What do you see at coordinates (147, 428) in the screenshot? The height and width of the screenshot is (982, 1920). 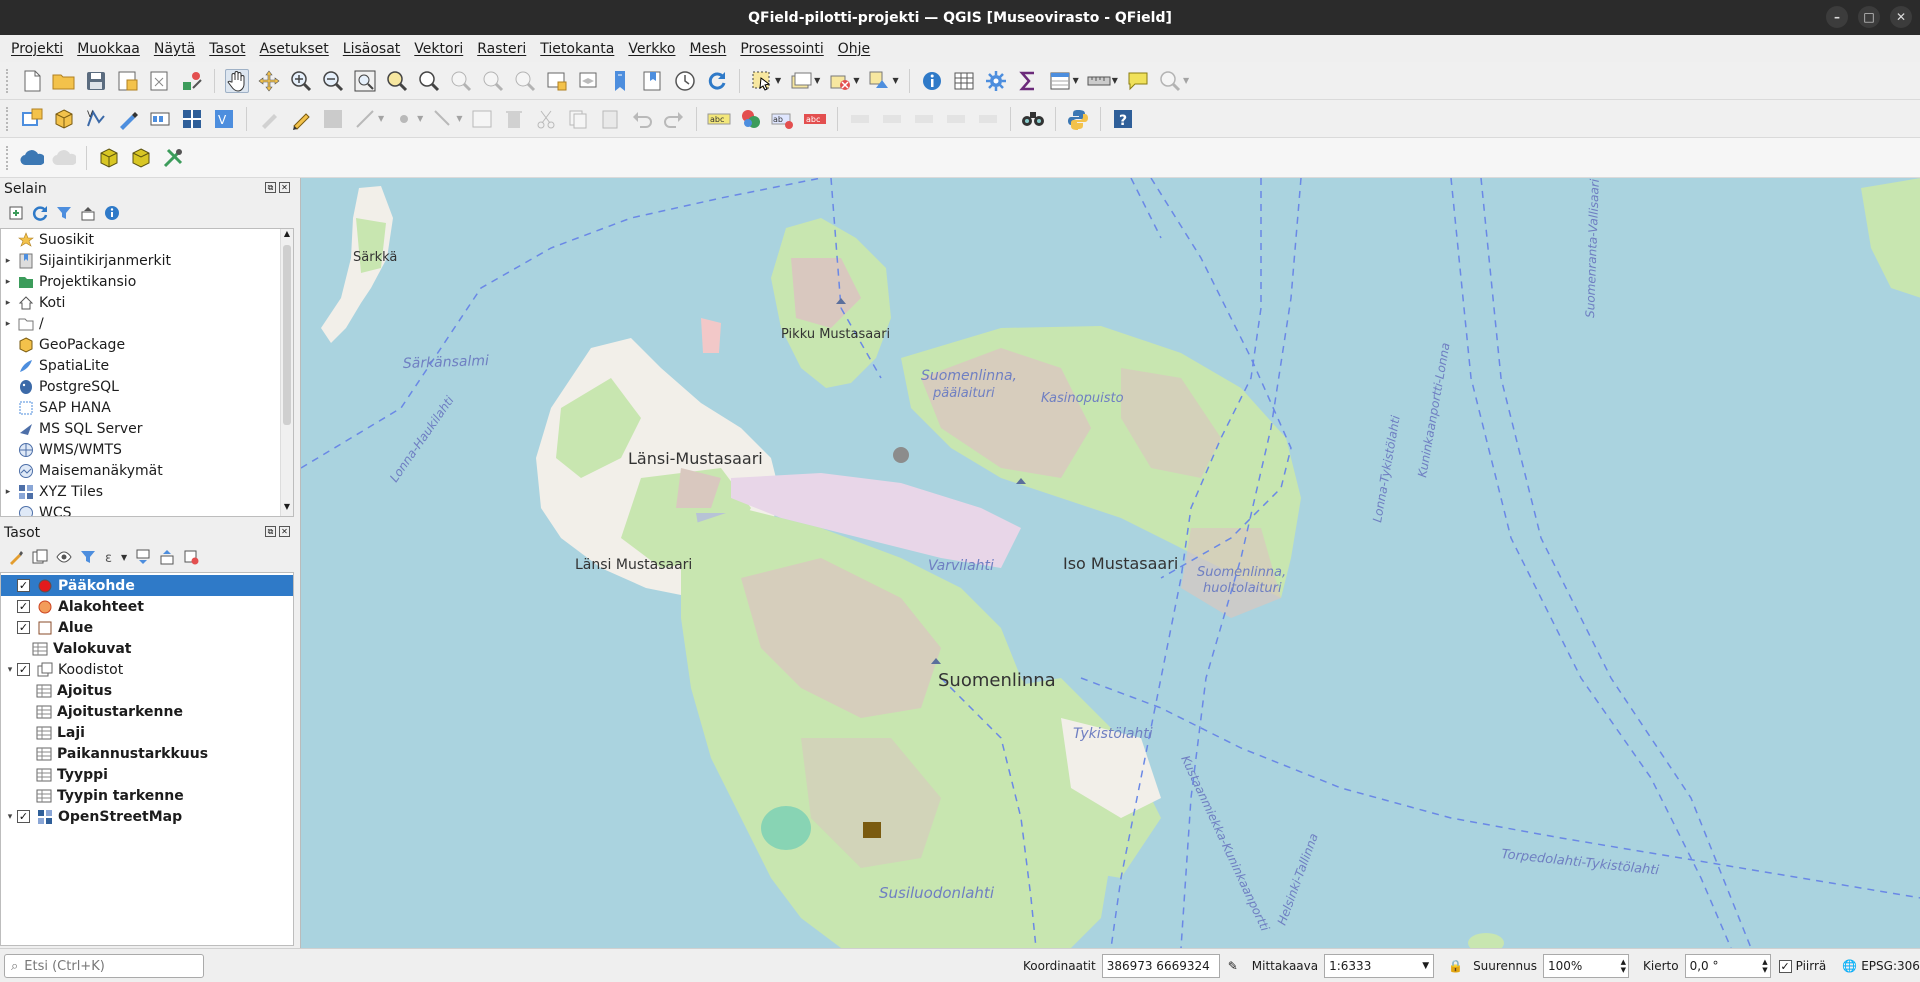 I see `browser-item: MS SQL Server` at bounding box center [147, 428].